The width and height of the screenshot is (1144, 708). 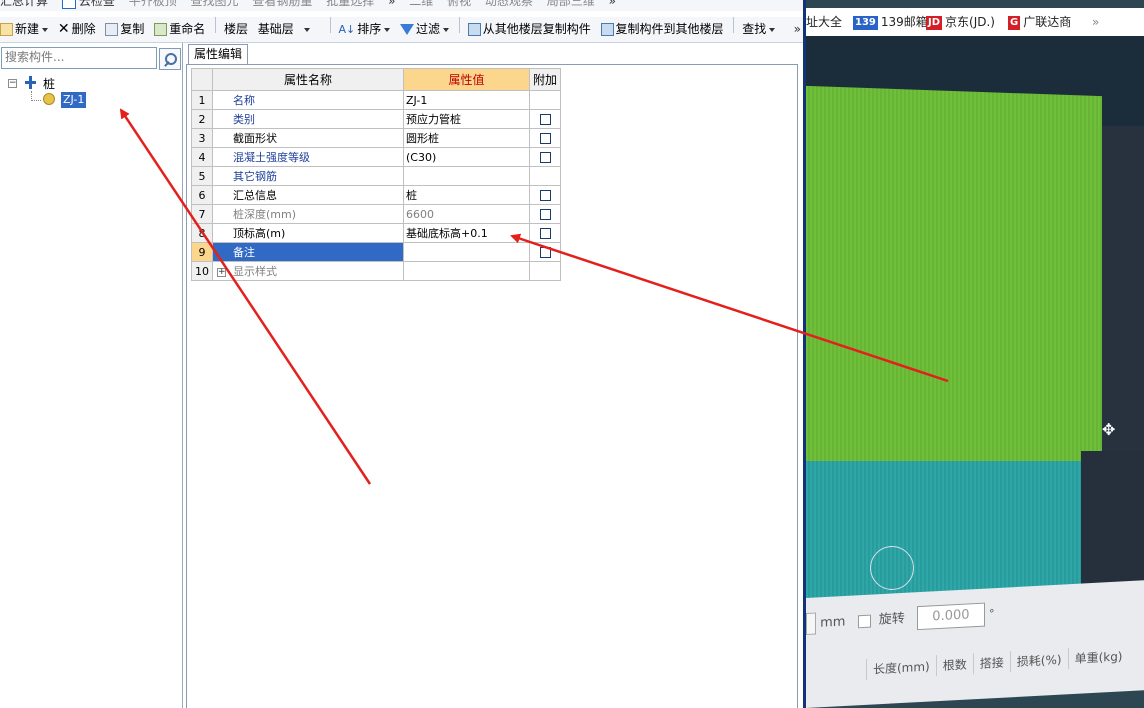 I want to click on dynamic-view-button: 动态观察, so click(x=509, y=5).